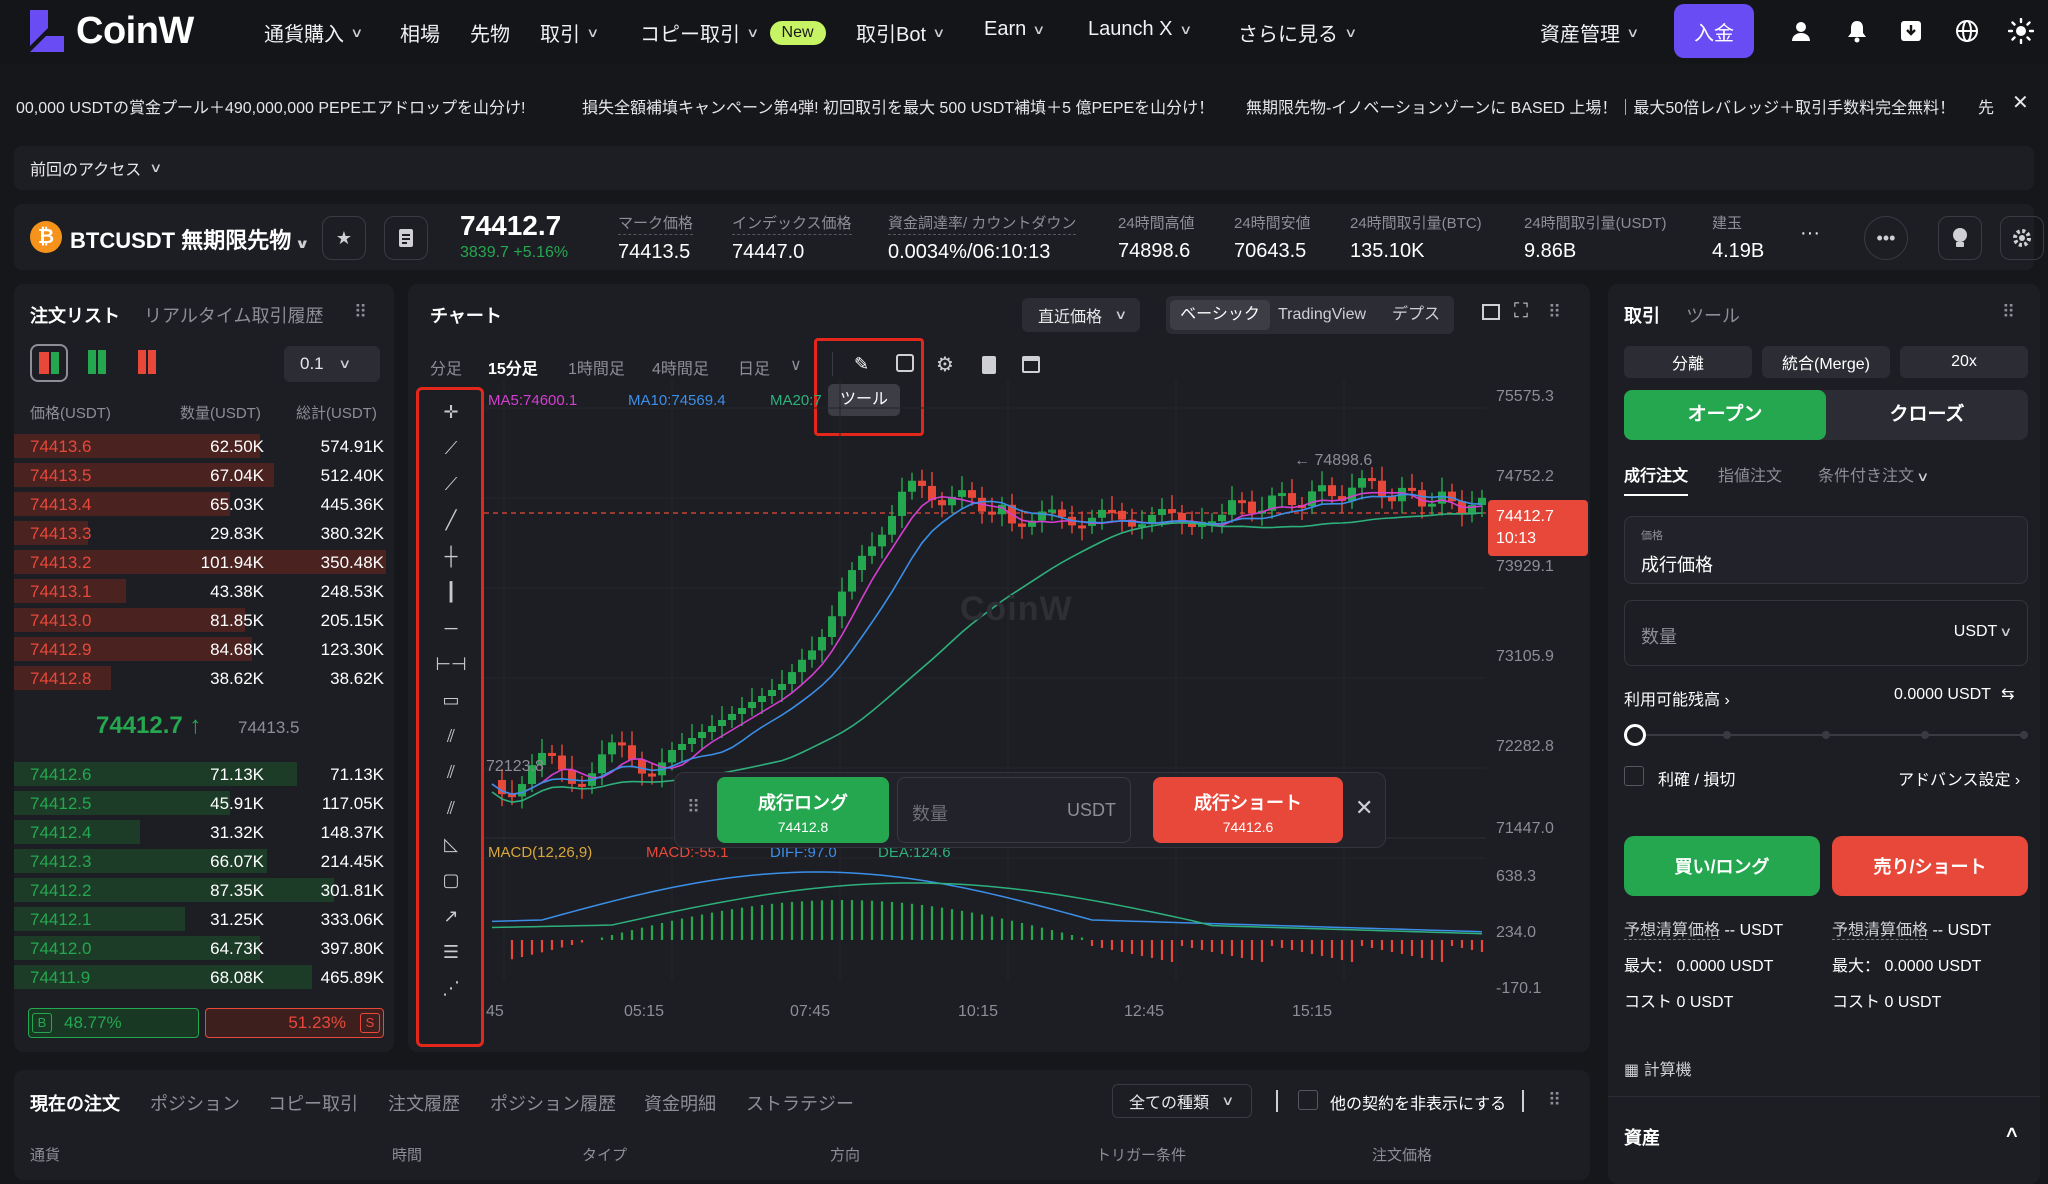 Image resolution: width=2048 pixels, height=1184 pixels. Describe the element at coordinates (1182, 1101) in the screenshot. I see `order-type-filter: 全ての種類 ∨` at that location.